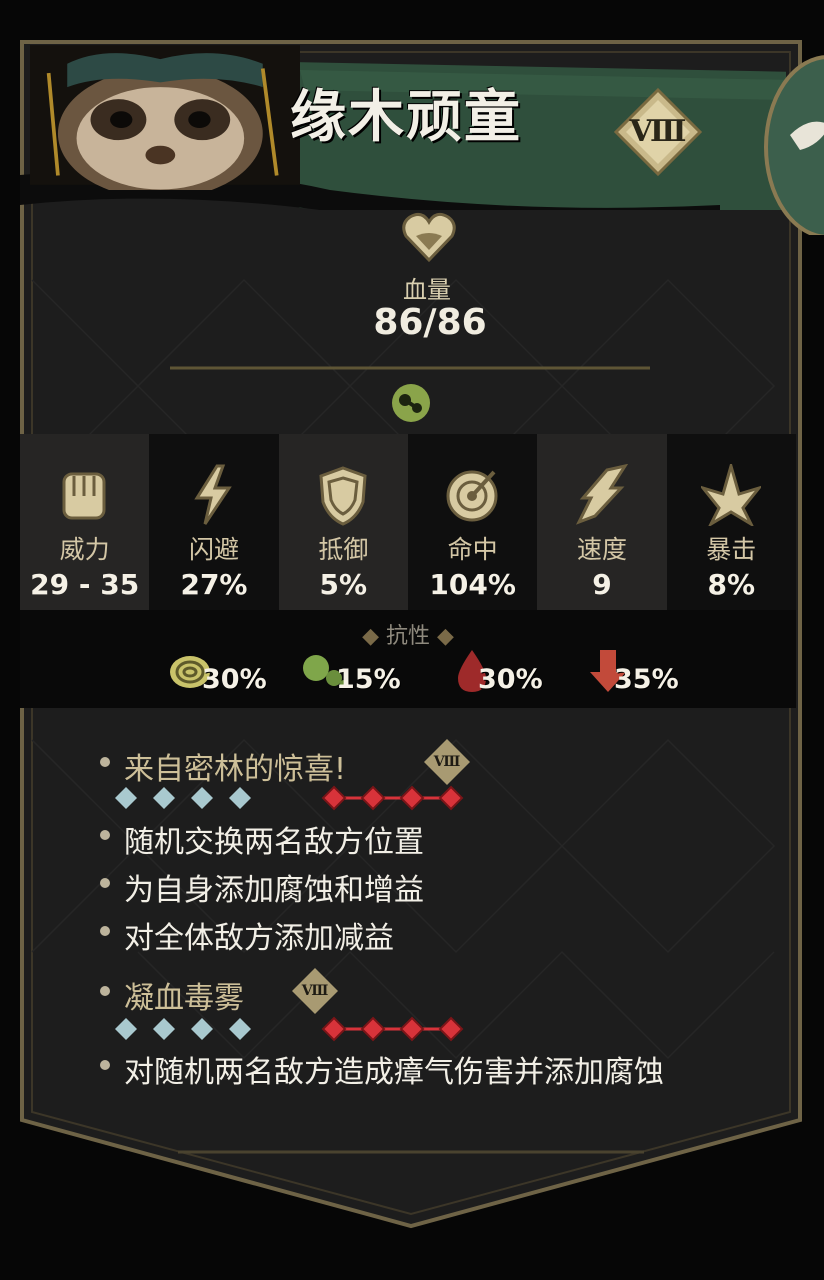  I want to click on stat-crit: 暴击 8%, so click(731, 522).